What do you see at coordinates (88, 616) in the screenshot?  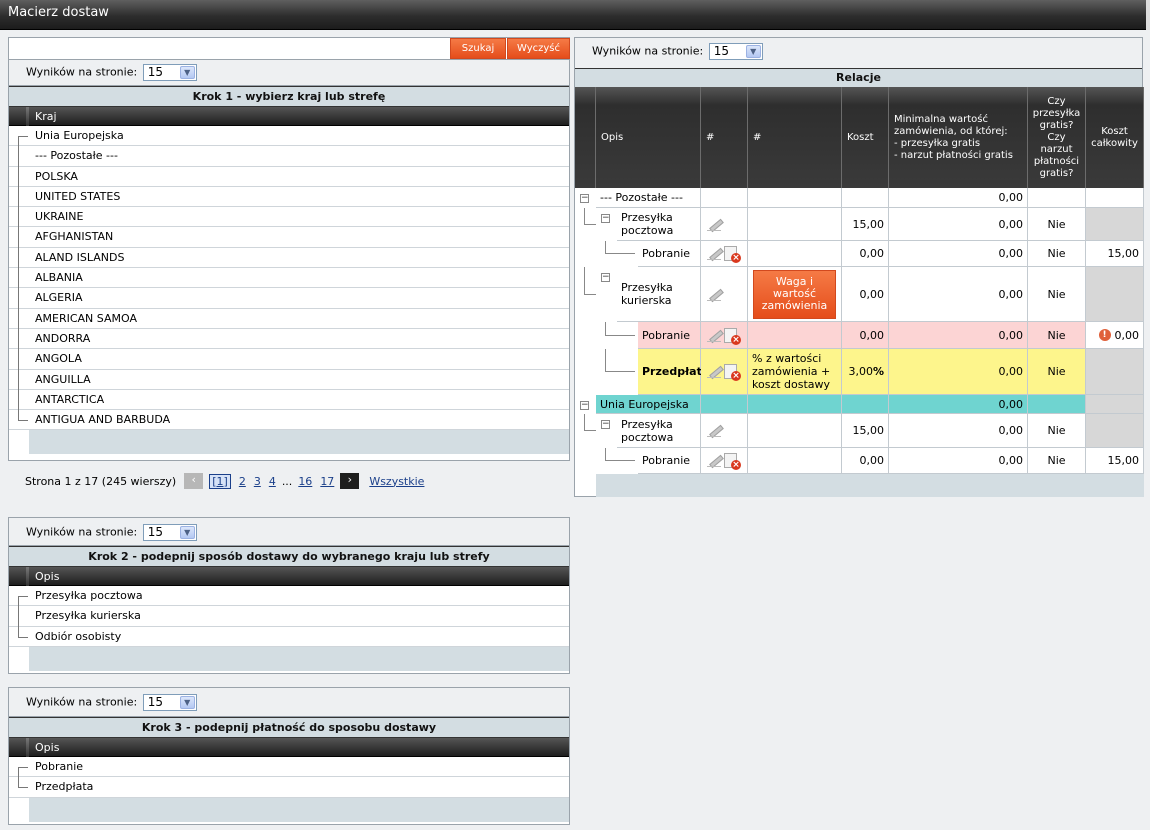 I see `list-item-label: Przesyłka kurierska` at bounding box center [88, 616].